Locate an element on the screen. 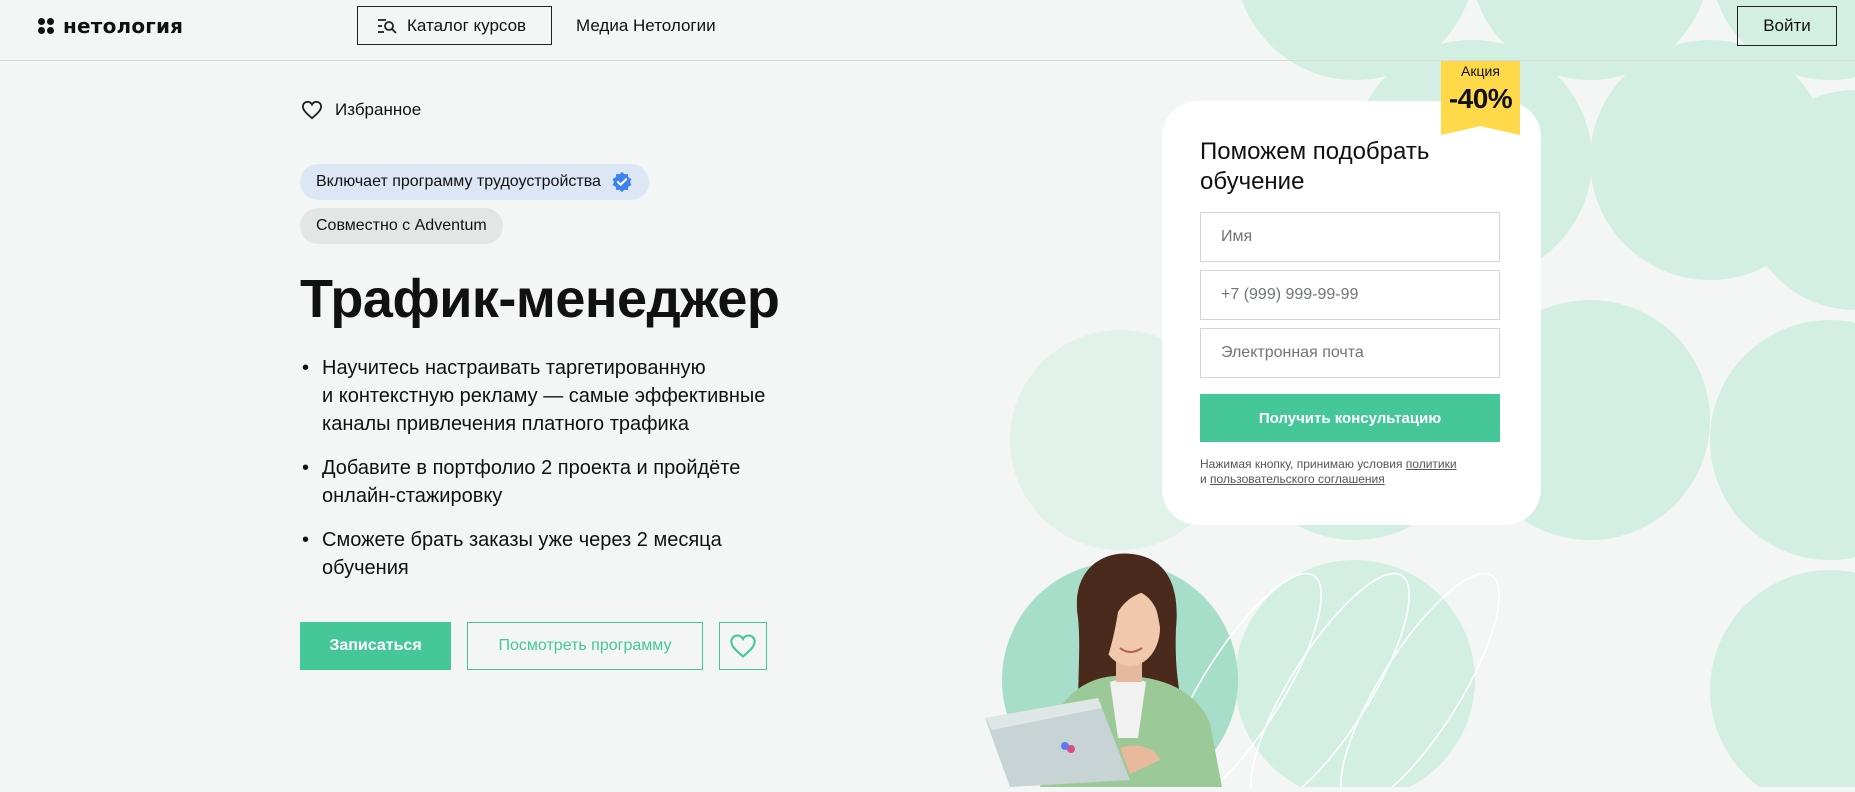 This screenshot has height=792, width=1855. heart-icon is located at coordinates (312, 110).